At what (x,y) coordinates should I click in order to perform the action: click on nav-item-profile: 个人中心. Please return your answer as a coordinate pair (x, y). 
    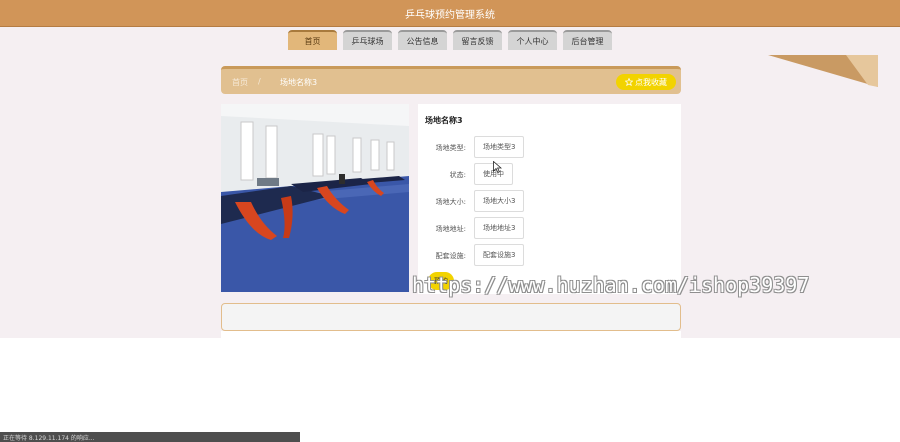
    Looking at the image, I should click on (532, 40).